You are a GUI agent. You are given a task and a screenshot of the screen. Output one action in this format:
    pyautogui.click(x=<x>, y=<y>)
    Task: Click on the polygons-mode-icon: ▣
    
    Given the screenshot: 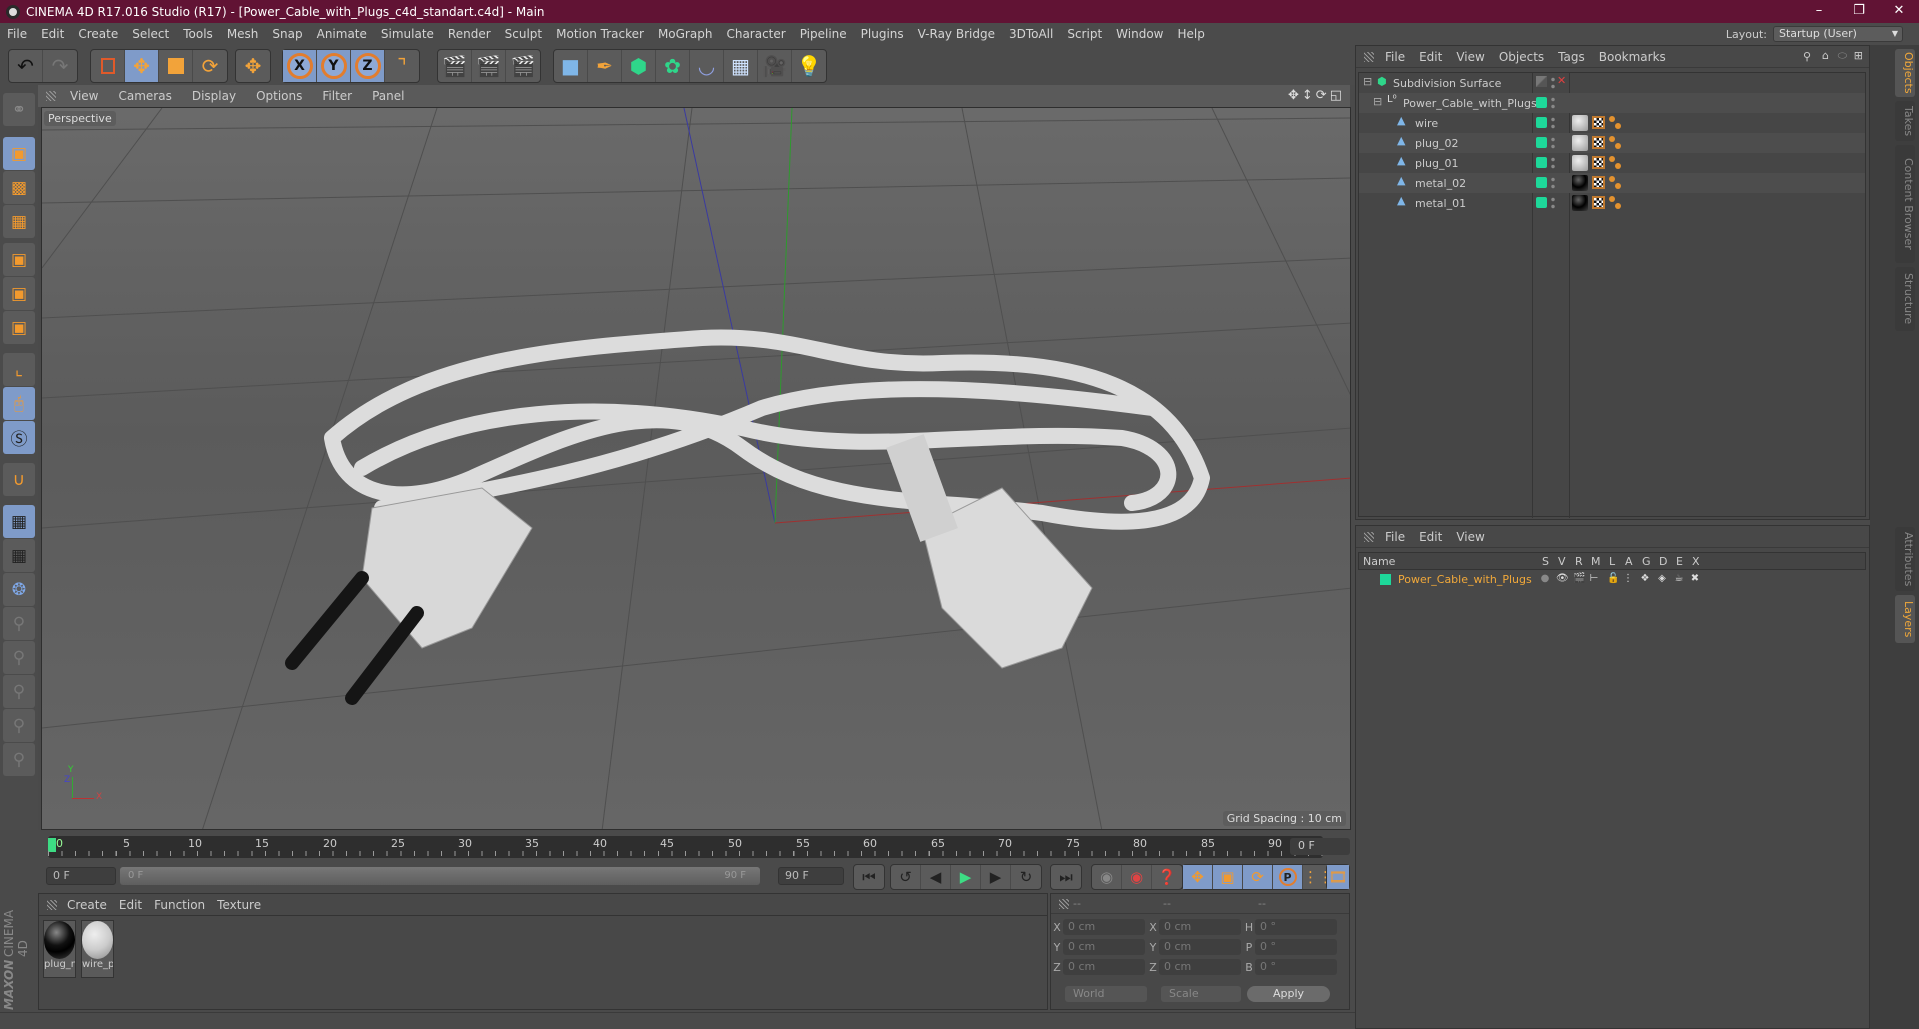 What is the action you would take?
    pyautogui.click(x=19, y=327)
    